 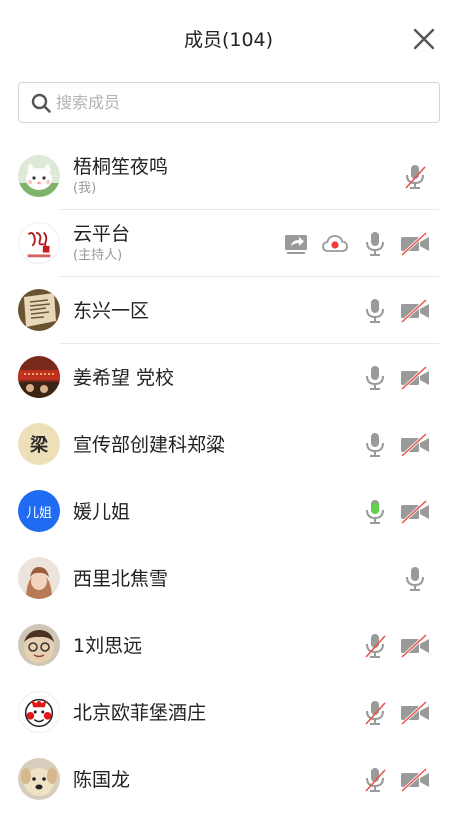 I want to click on calligraphy-logo-avatar, so click(x=39, y=243).